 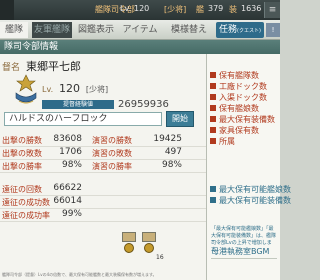 What do you see at coordinates (78, 104) in the screenshot?
I see `exp-label: 提督経験値` at bounding box center [78, 104].